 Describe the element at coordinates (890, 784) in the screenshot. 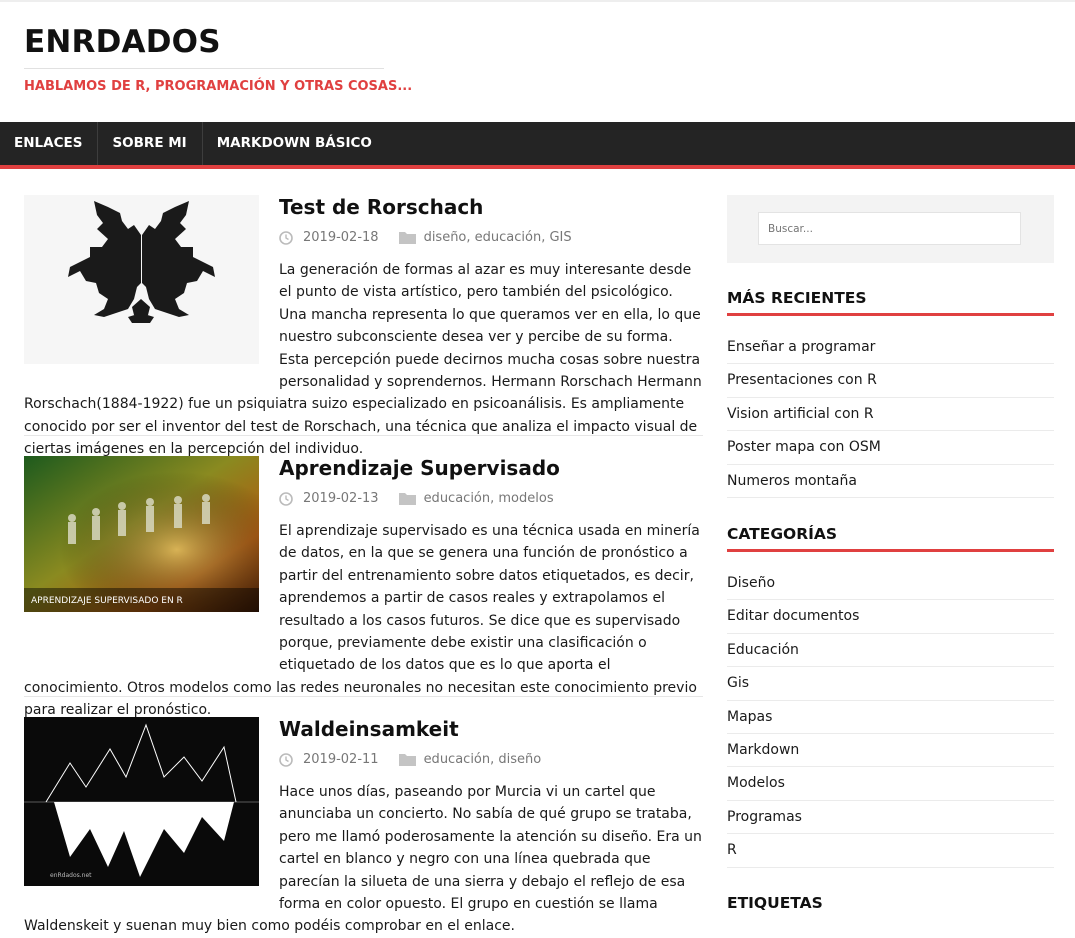

I see `category-link: Modelos` at that location.